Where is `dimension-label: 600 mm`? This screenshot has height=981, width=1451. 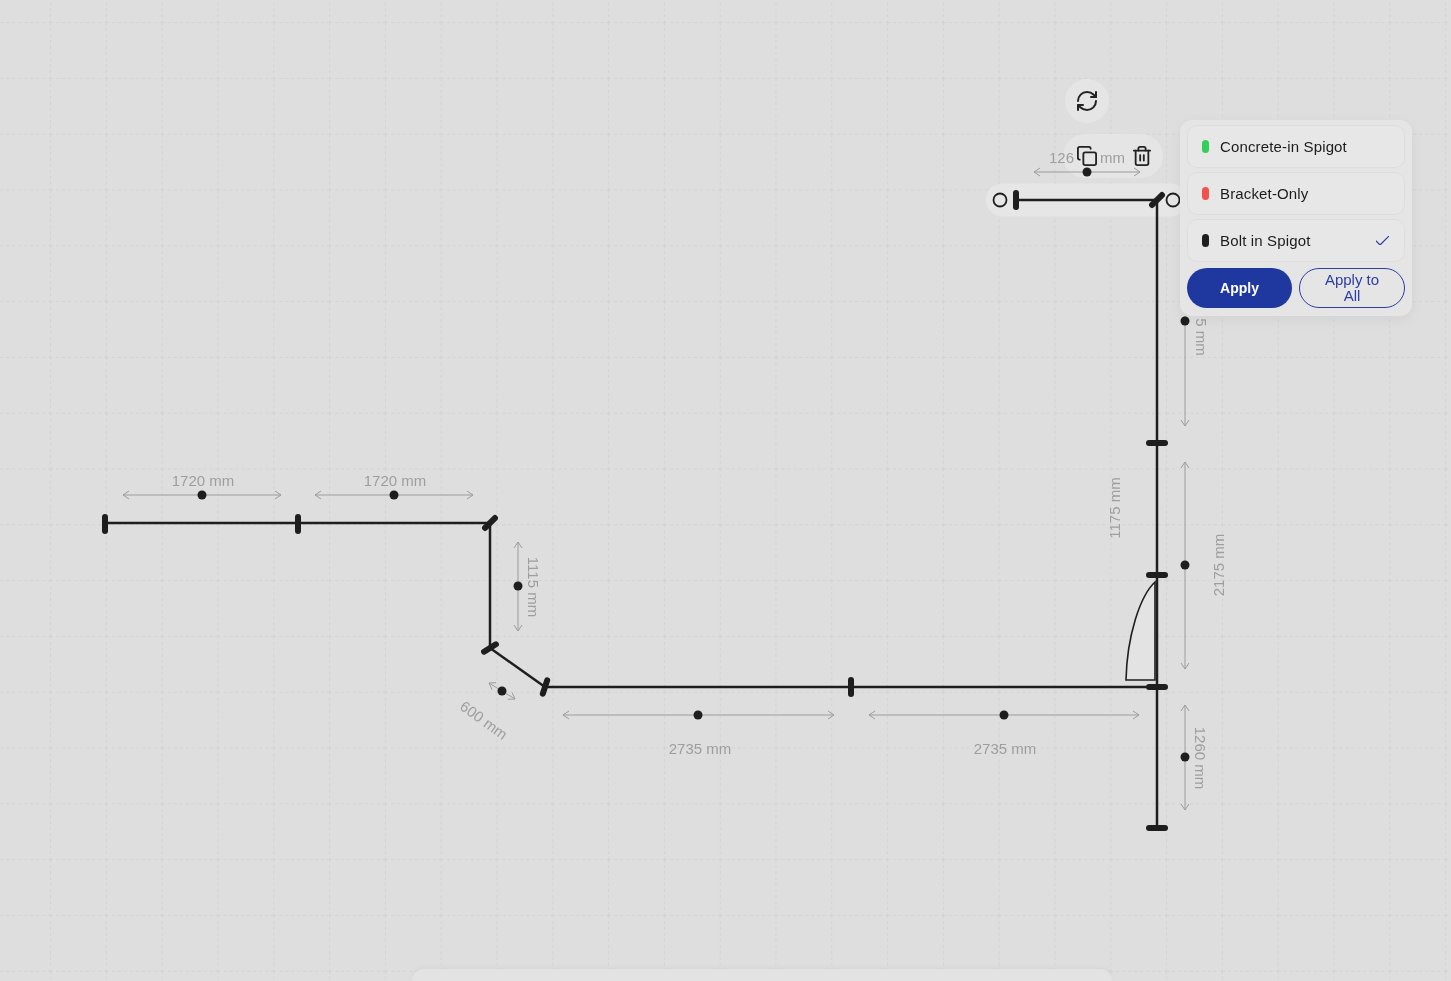
dimension-label: 600 mm is located at coordinates (484, 720).